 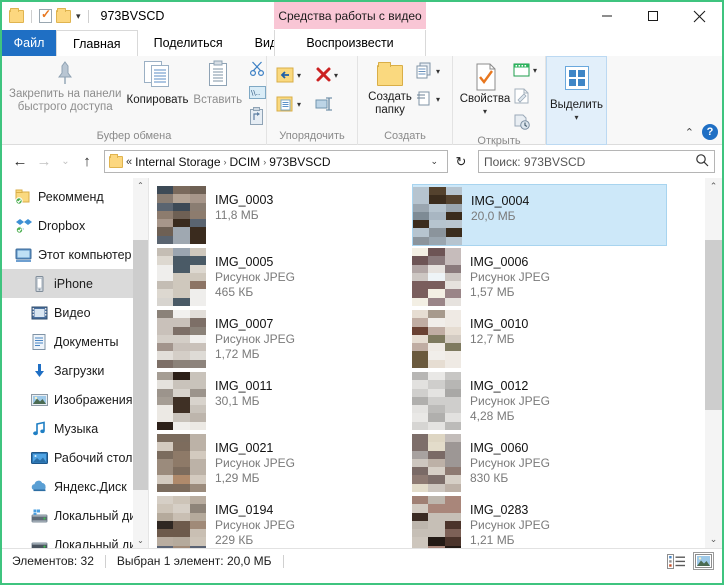 I want to click on help-button: ?, so click(x=710, y=132).